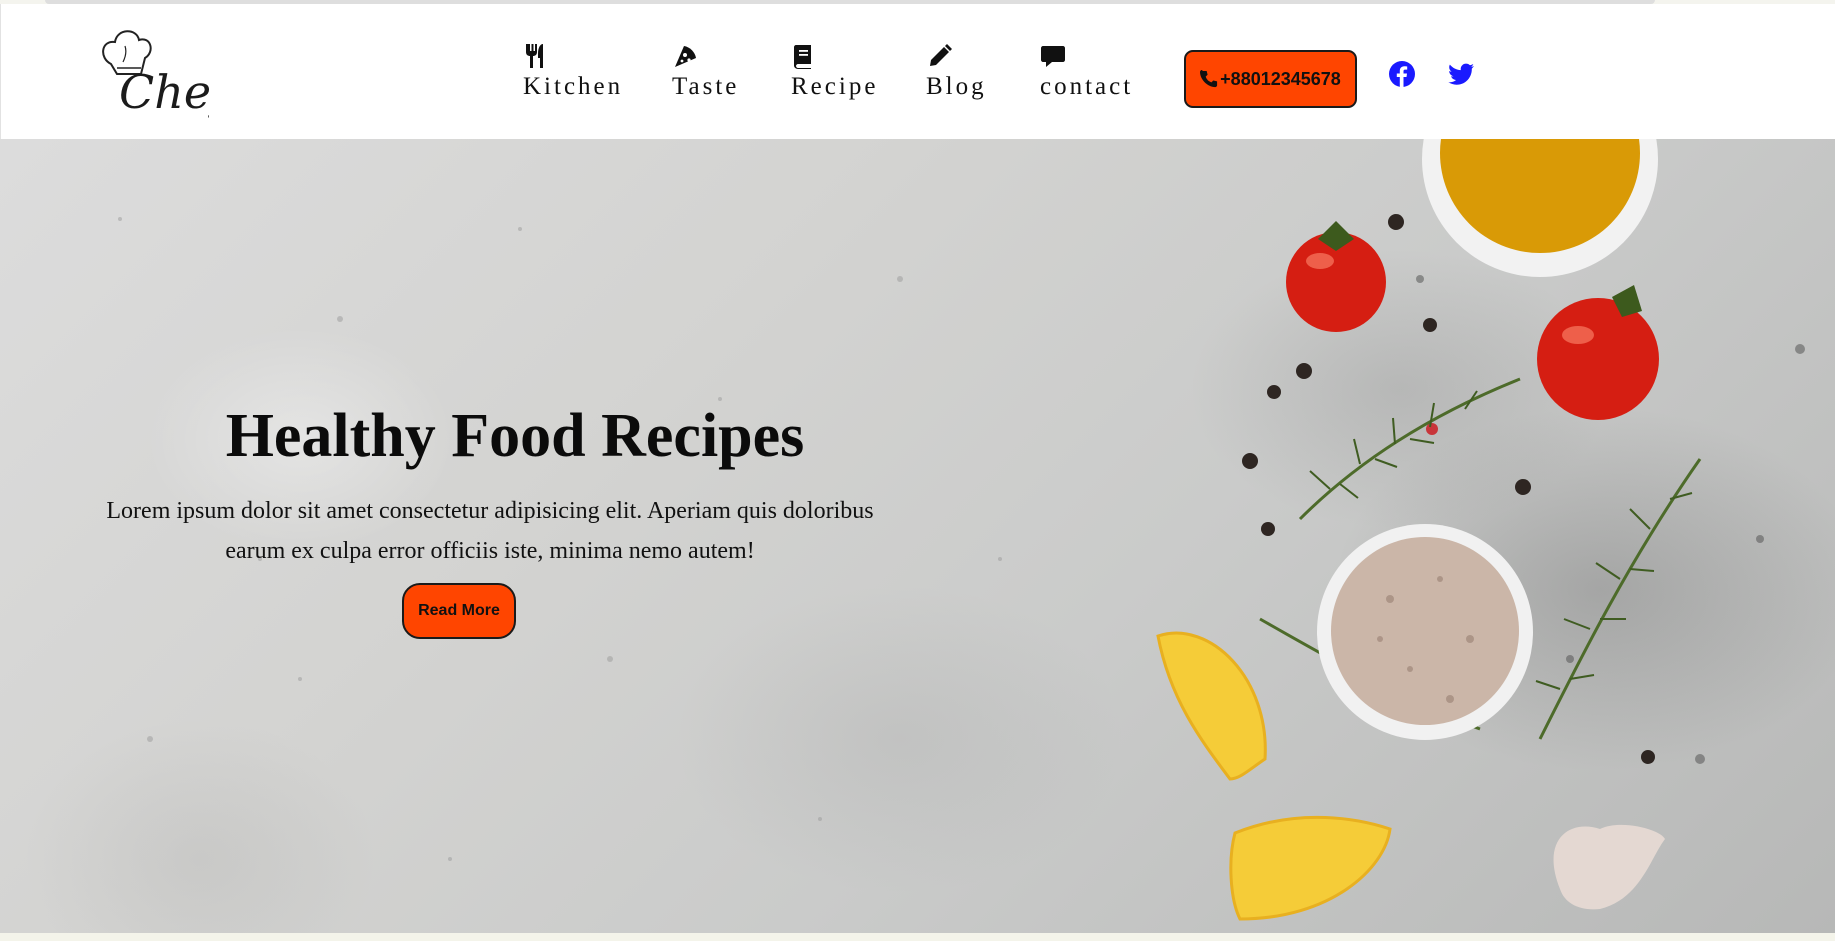  I want to click on nav-item-taste: Taste, so click(705, 71).